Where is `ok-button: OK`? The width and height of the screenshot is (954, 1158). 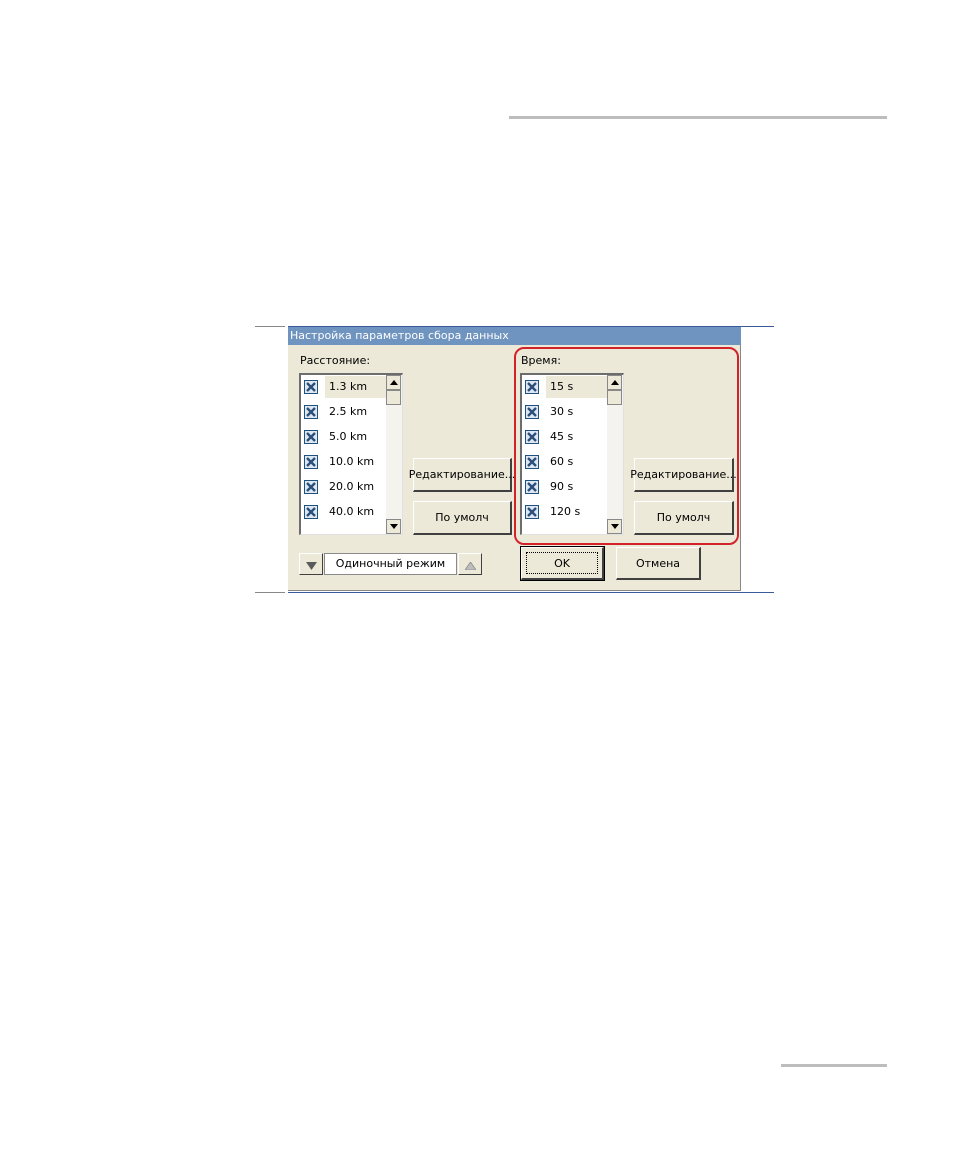 ok-button: OK is located at coordinates (562, 563).